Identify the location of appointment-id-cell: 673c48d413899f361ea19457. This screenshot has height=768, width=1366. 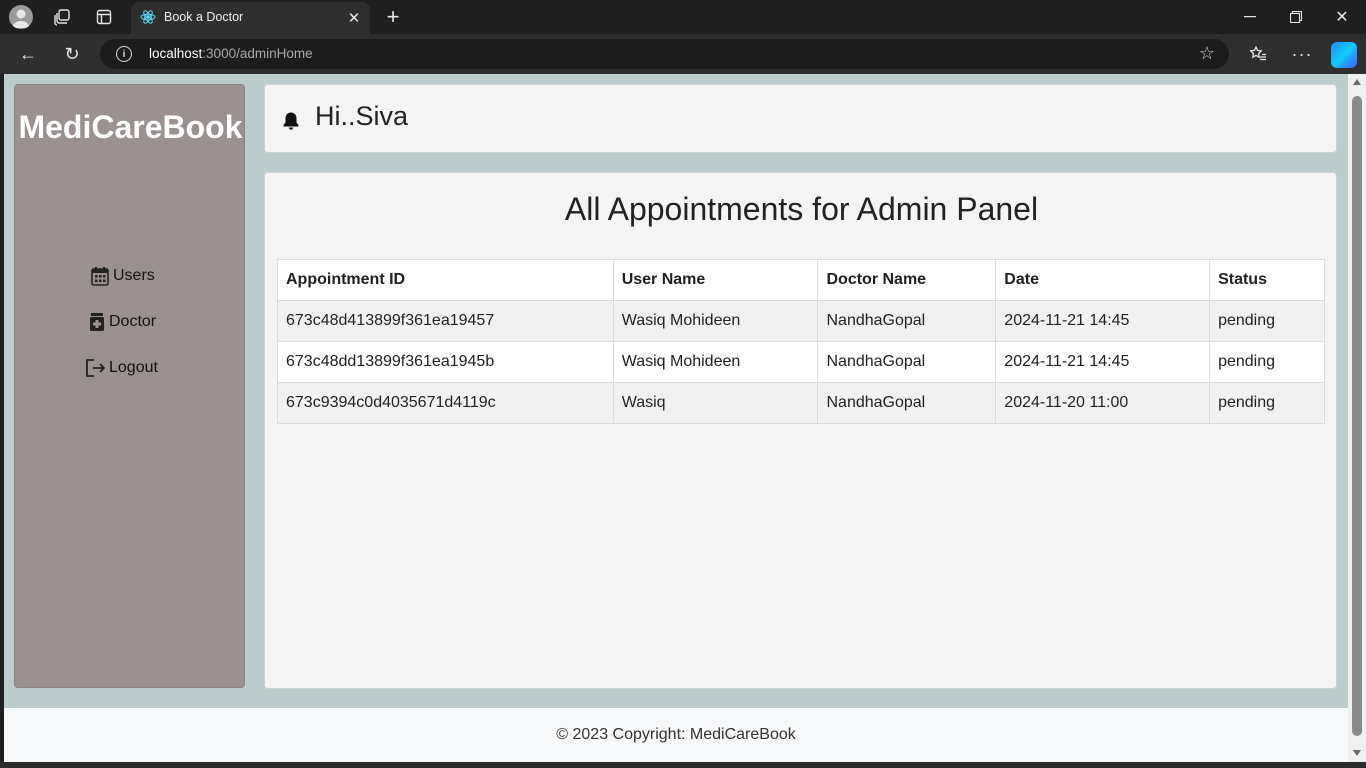
(445, 321).